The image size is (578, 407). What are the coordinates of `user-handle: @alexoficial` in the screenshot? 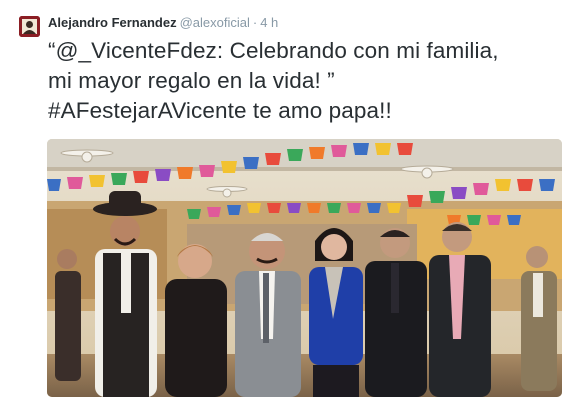 It's located at (215, 22).